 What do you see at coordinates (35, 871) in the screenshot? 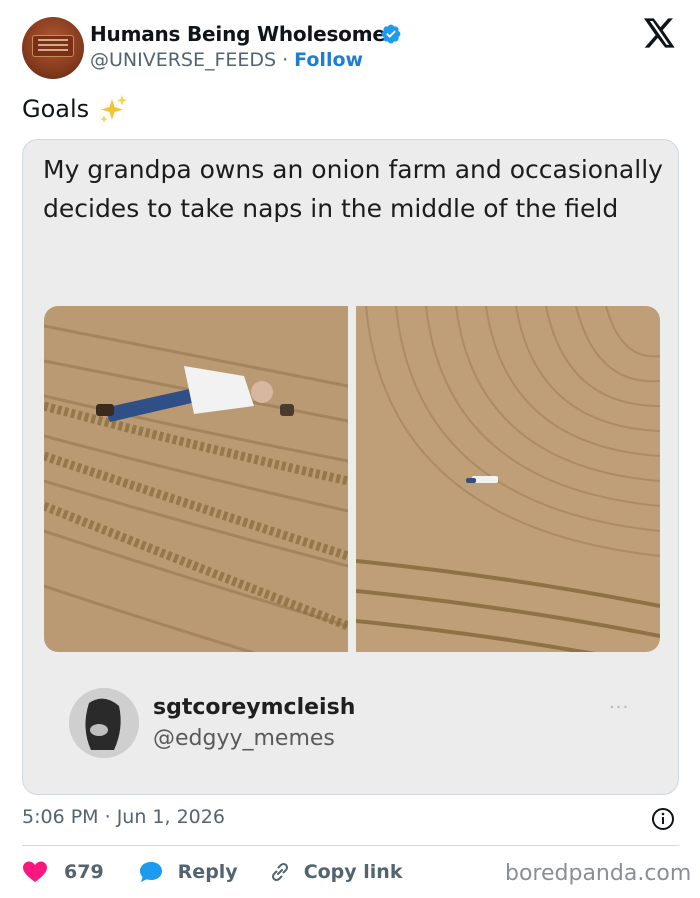
I see `heart-icon` at bounding box center [35, 871].